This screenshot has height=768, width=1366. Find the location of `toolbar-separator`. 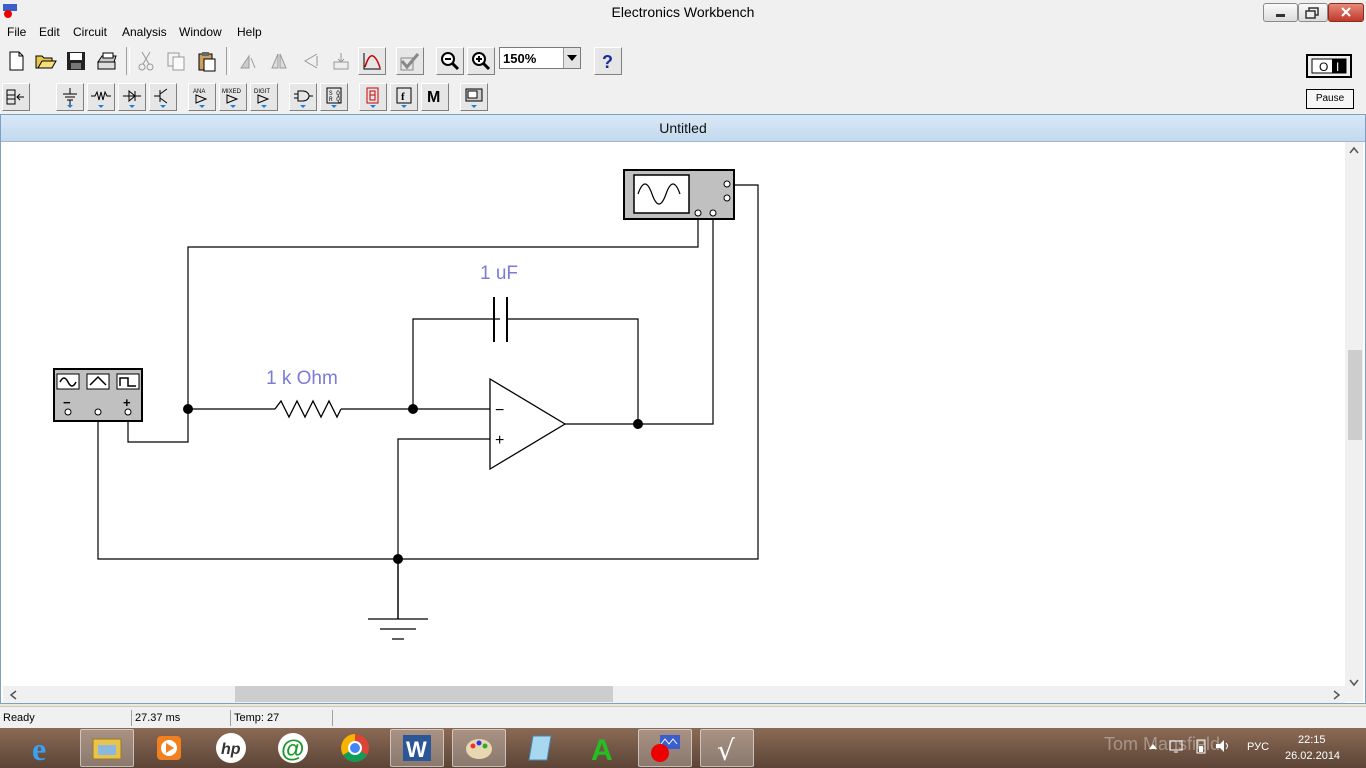

toolbar-separator is located at coordinates (228, 61).